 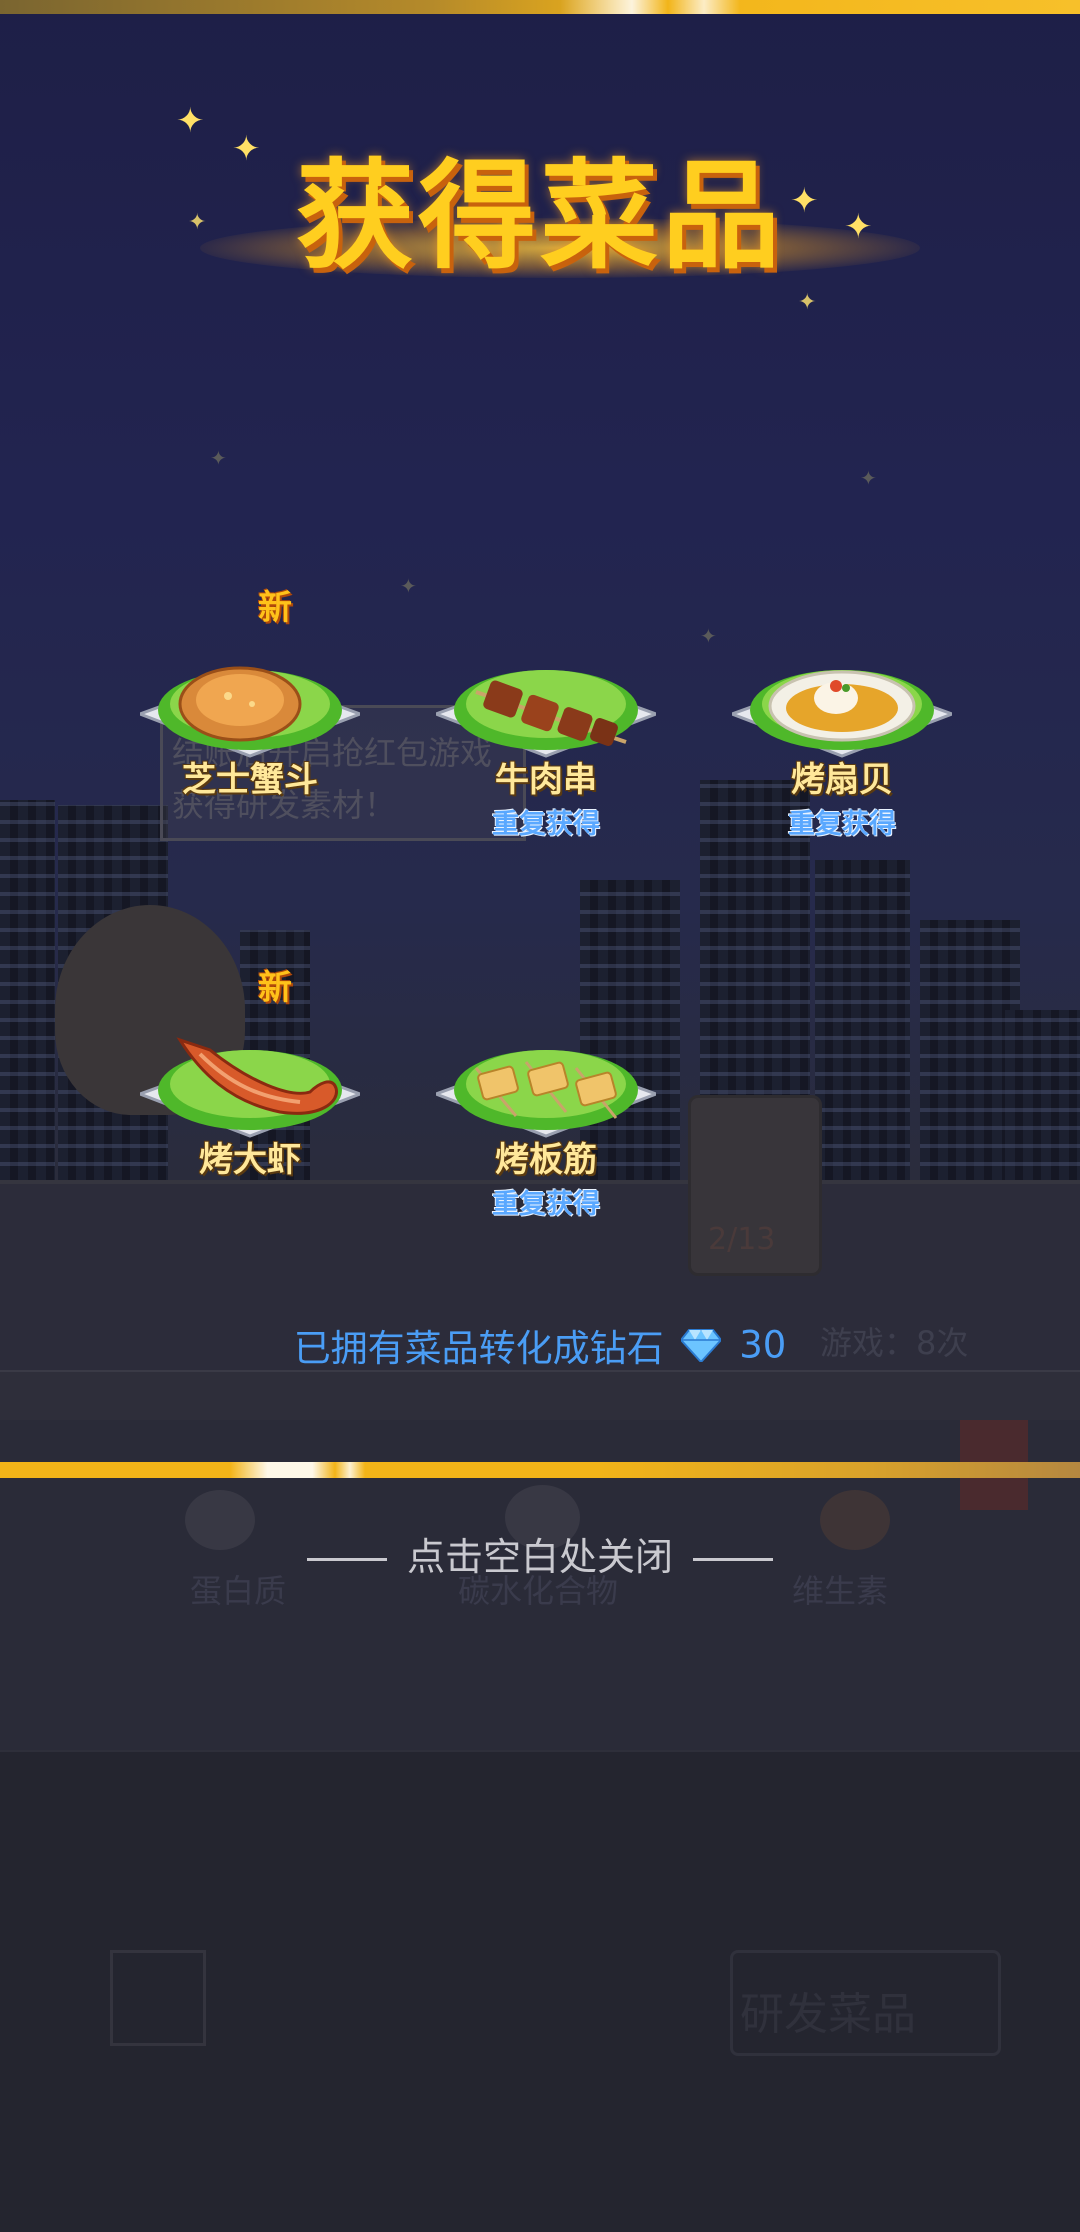 What do you see at coordinates (539, 216) in the screenshot?
I see `dialog-title: 获得菜品` at bounding box center [539, 216].